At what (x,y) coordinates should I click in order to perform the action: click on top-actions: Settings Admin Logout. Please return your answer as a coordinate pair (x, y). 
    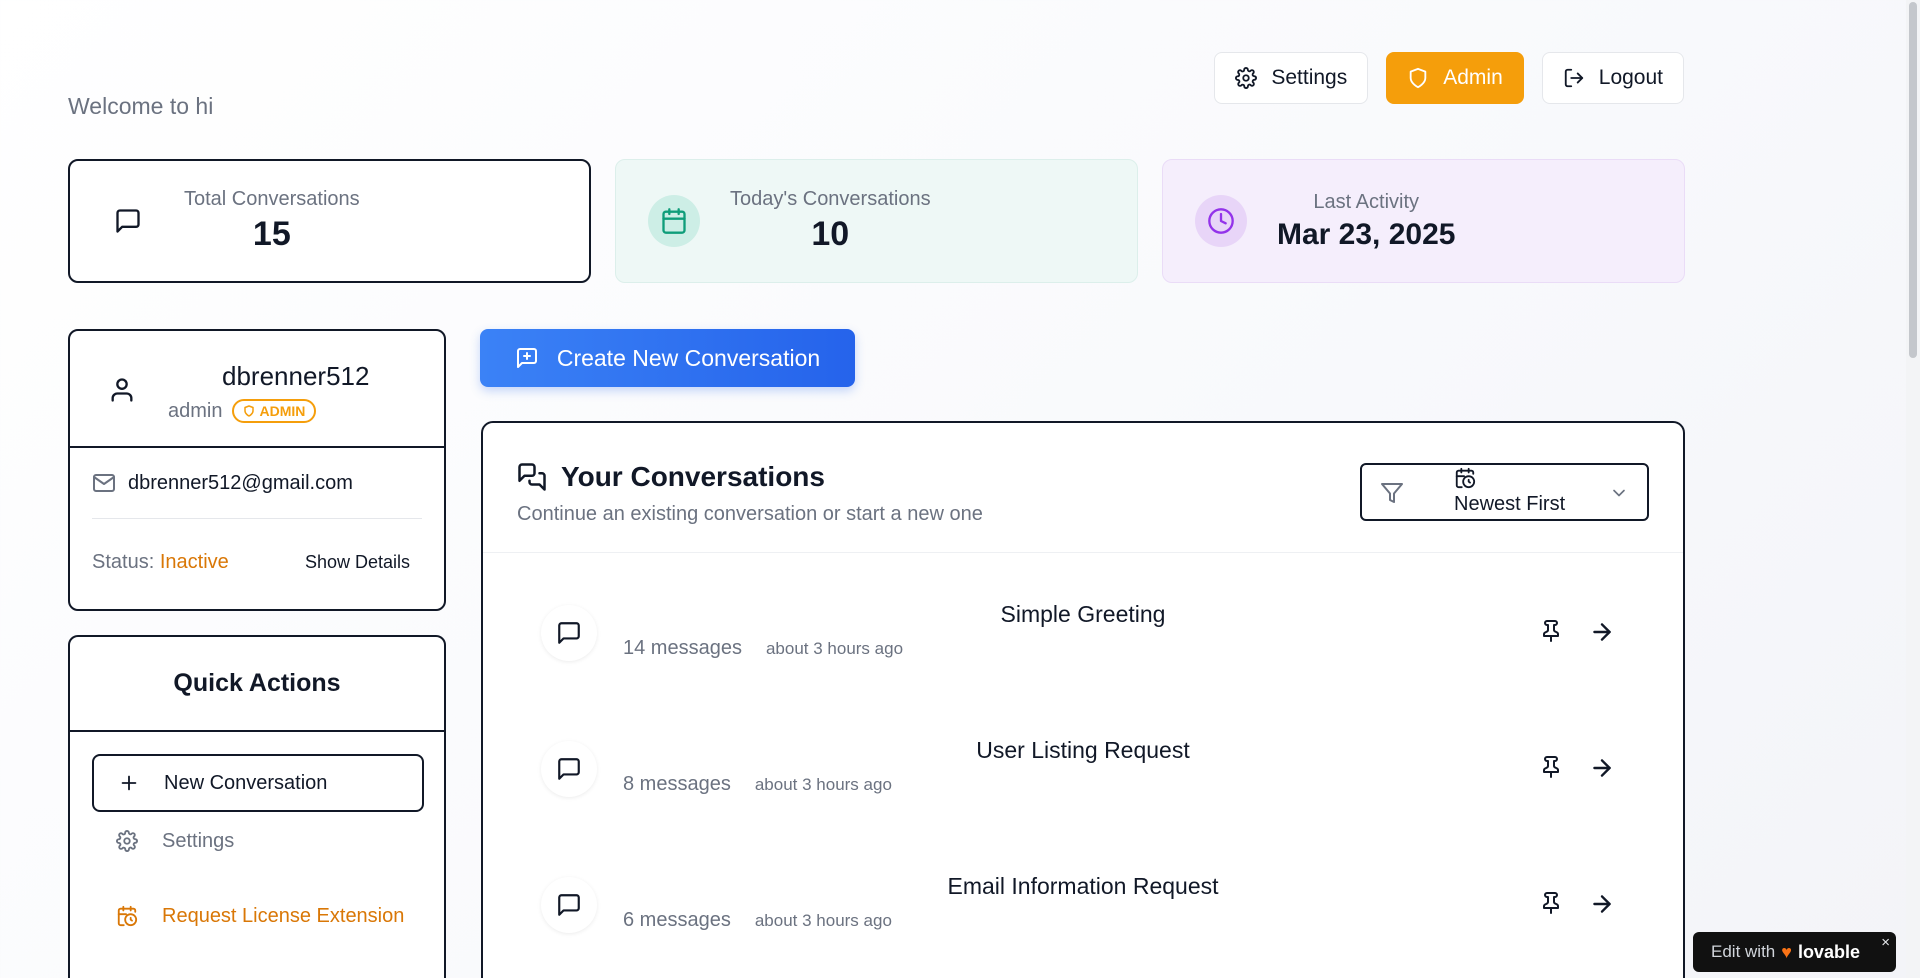
    Looking at the image, I should click on (1449, 78).